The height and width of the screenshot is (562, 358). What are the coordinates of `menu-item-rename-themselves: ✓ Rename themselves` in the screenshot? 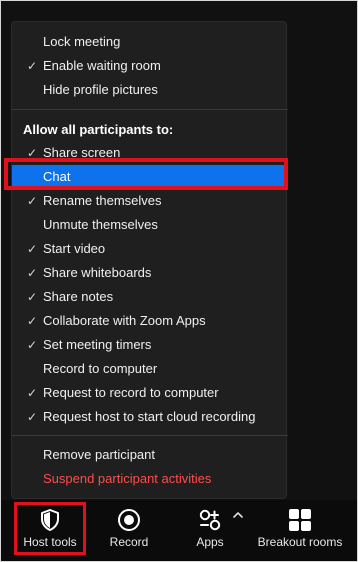 It's located at (150, 201).